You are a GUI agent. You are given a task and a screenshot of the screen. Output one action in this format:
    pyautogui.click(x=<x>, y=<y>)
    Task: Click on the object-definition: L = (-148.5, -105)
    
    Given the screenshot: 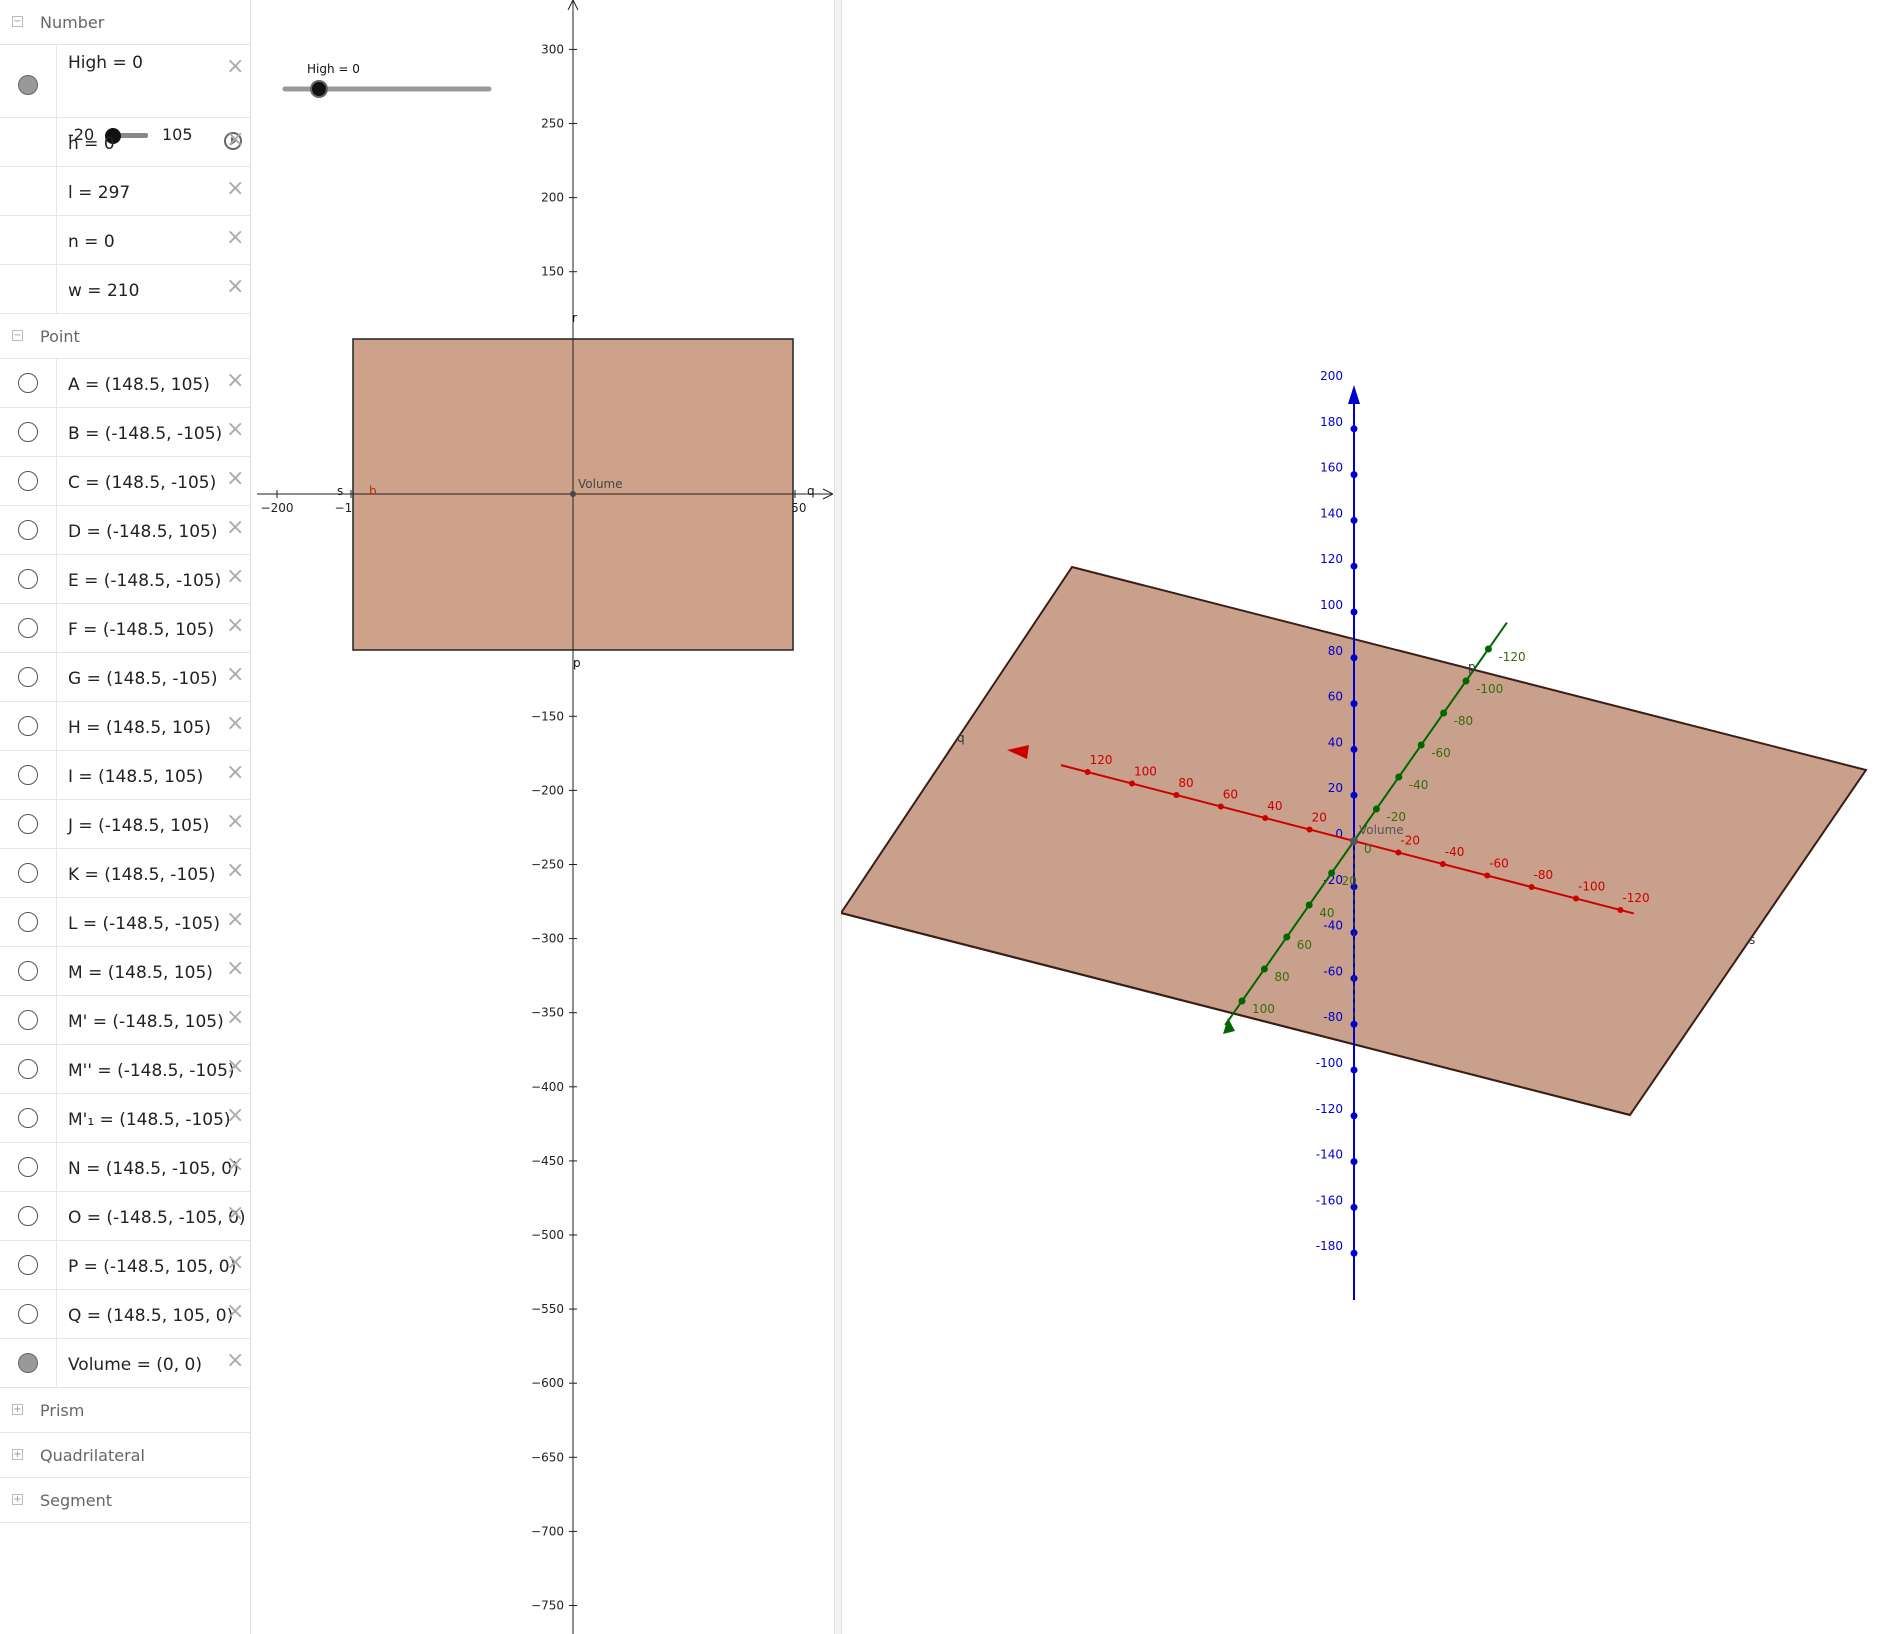 What is the action you would take?
    pyautogui.click(x=144, y=924)
    